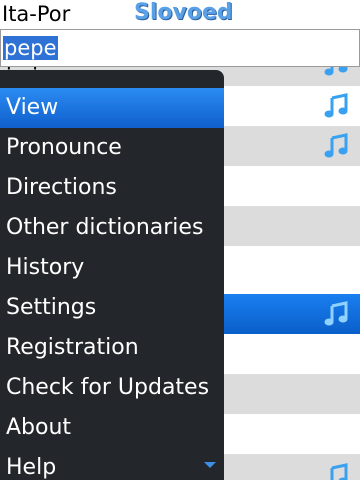 Image resolution: width=360 pixels, height=480 pixels. What do you see at coordinates (112, 464) in the screenshot?
I see `menu-item-help: Help` at bounding box center [112, 464].